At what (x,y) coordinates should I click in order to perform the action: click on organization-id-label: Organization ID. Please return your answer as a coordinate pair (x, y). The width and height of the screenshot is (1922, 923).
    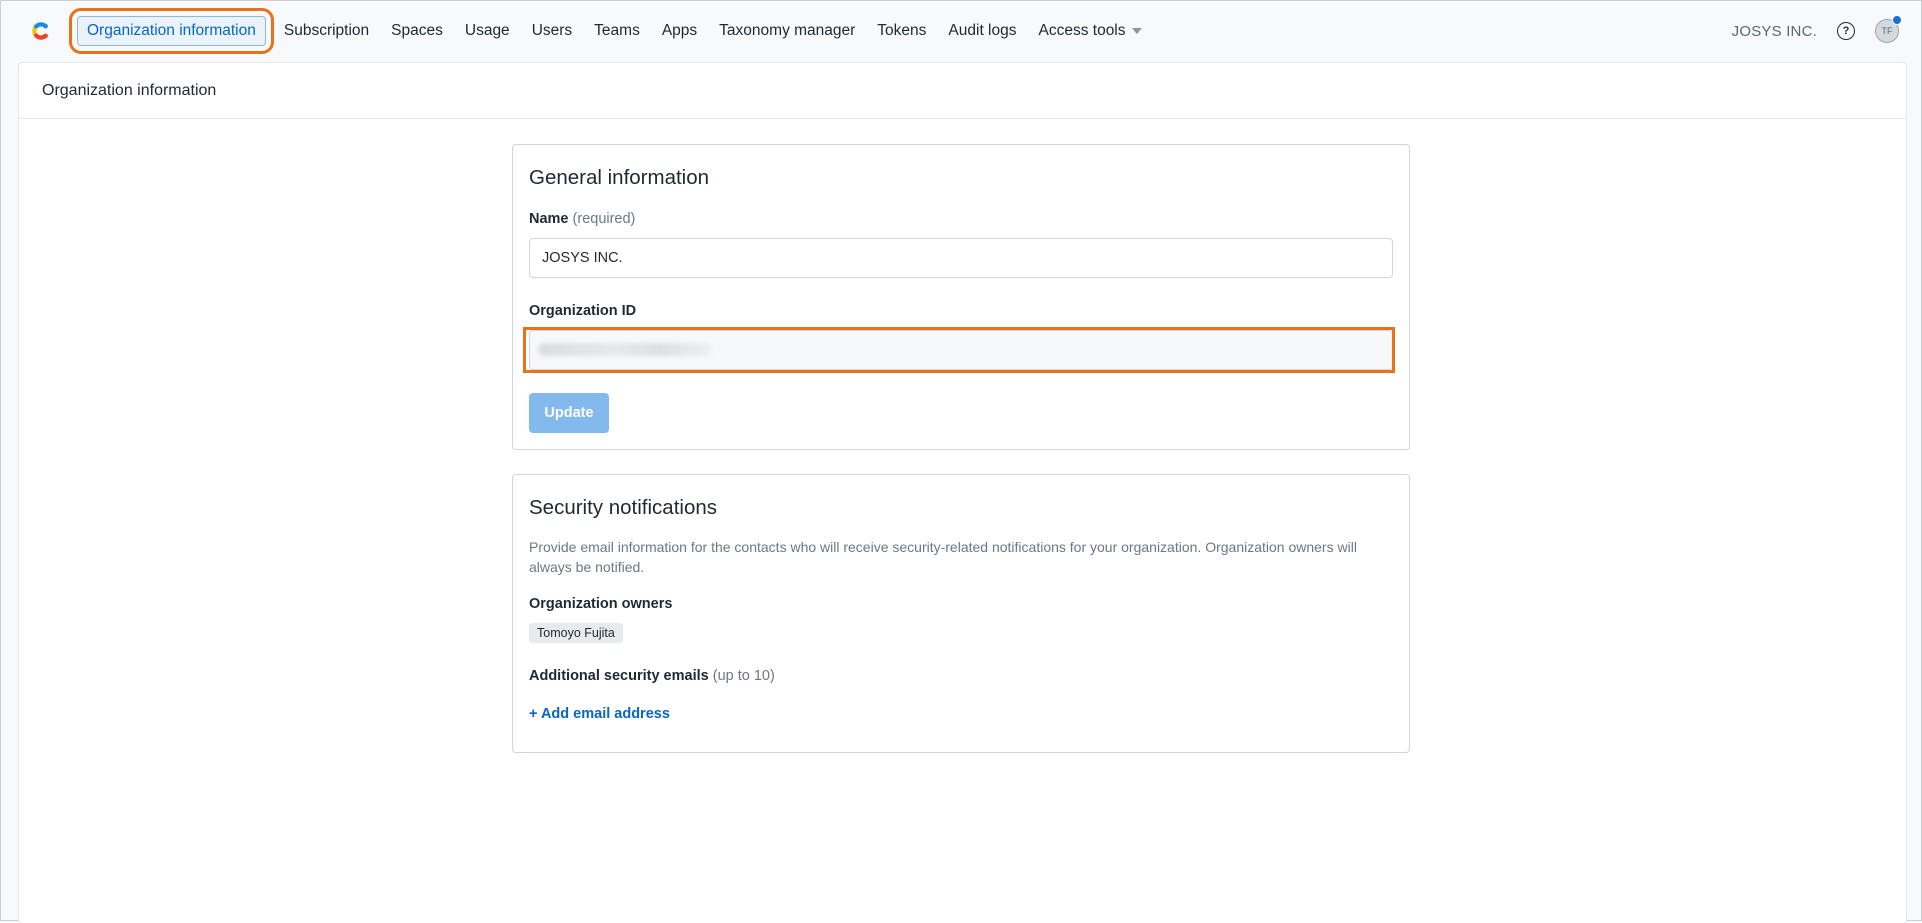
    Looking at the image, I should click on (583, 311).